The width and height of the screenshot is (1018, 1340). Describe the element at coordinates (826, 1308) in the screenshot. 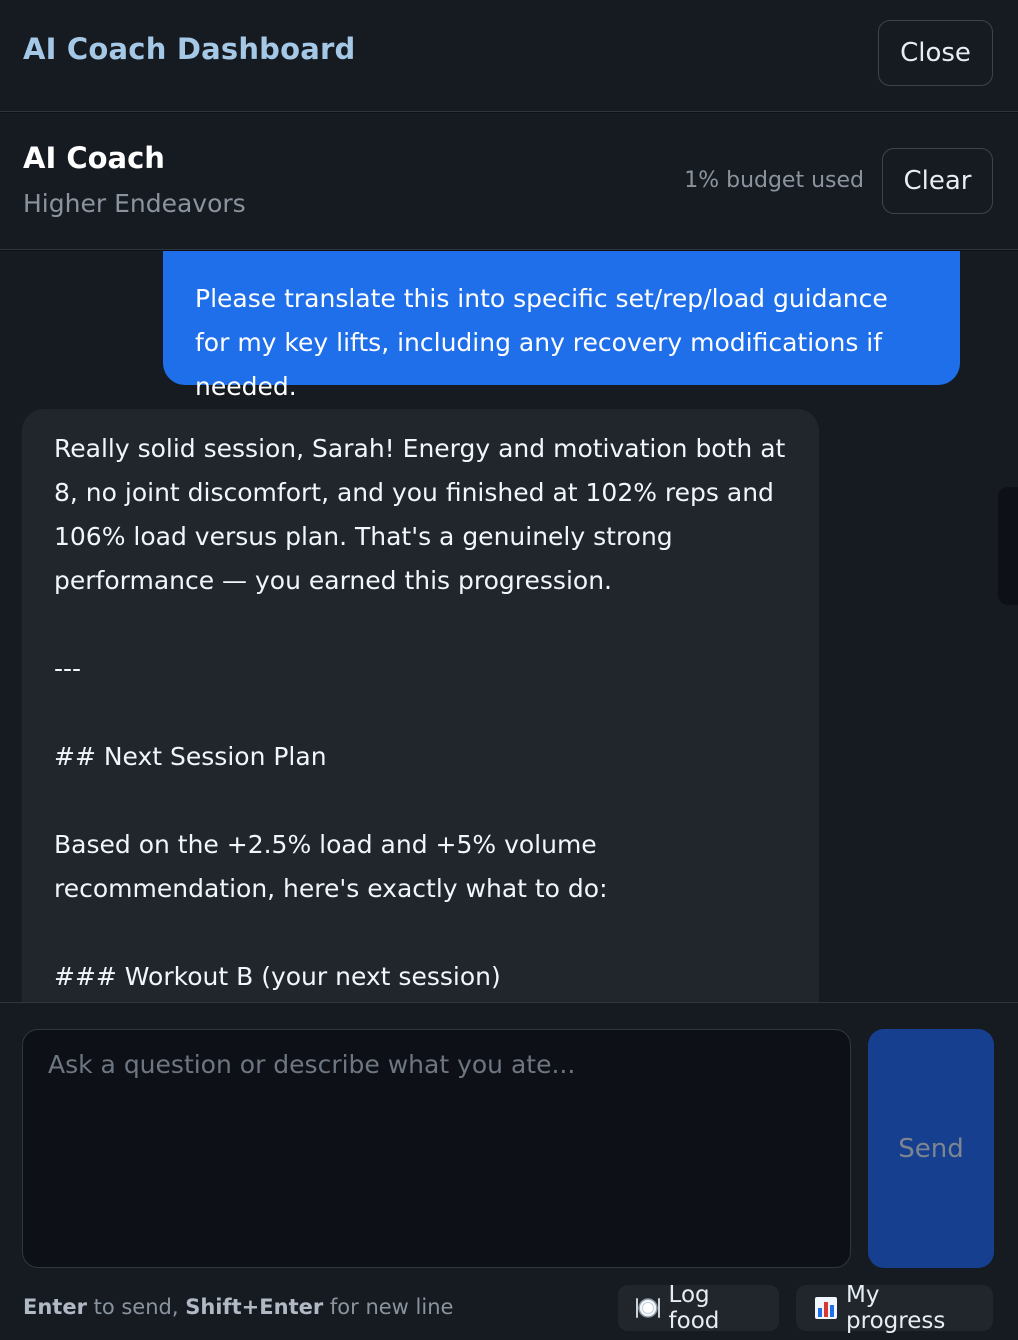

I see `bar-chart-icon` at that location.